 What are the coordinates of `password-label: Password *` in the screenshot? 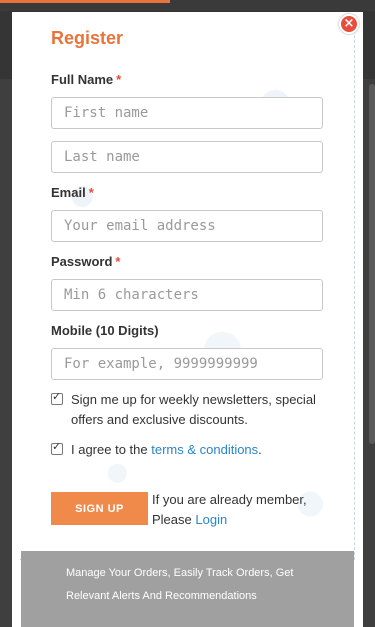 It's located at (86, 261).